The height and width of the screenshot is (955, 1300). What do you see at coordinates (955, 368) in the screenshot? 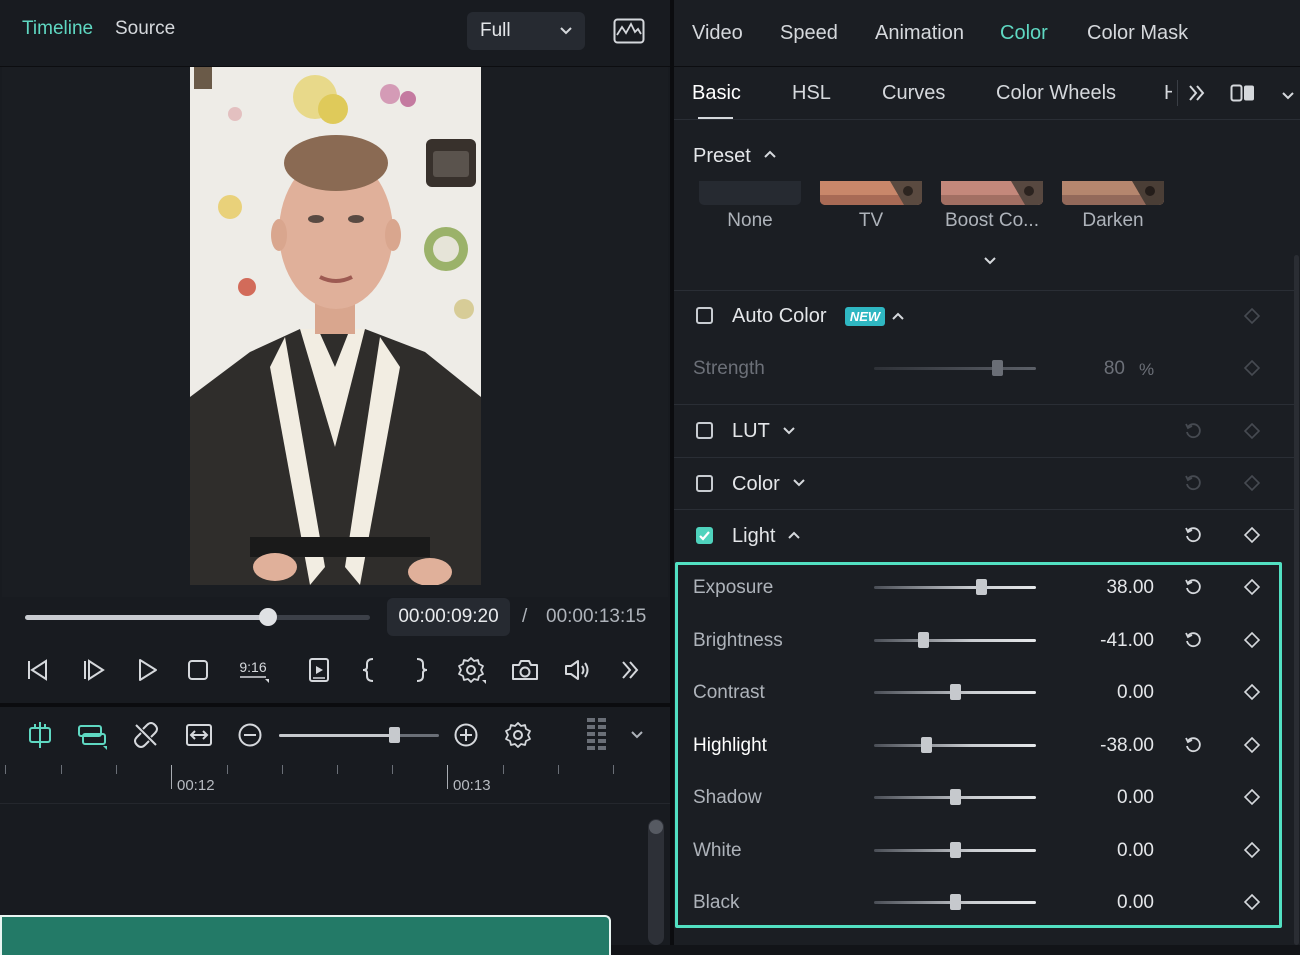
I see `strength-slider` at bounding box center [955, 368].